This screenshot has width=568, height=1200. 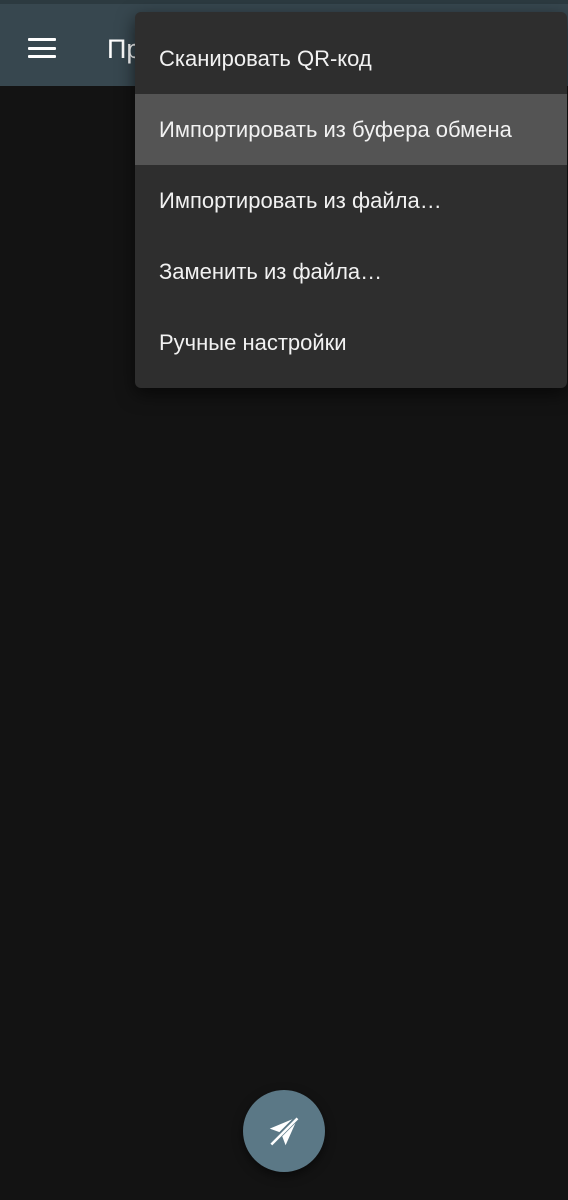 I want to click on navigation-menu-button, so click(x=42, y=48).